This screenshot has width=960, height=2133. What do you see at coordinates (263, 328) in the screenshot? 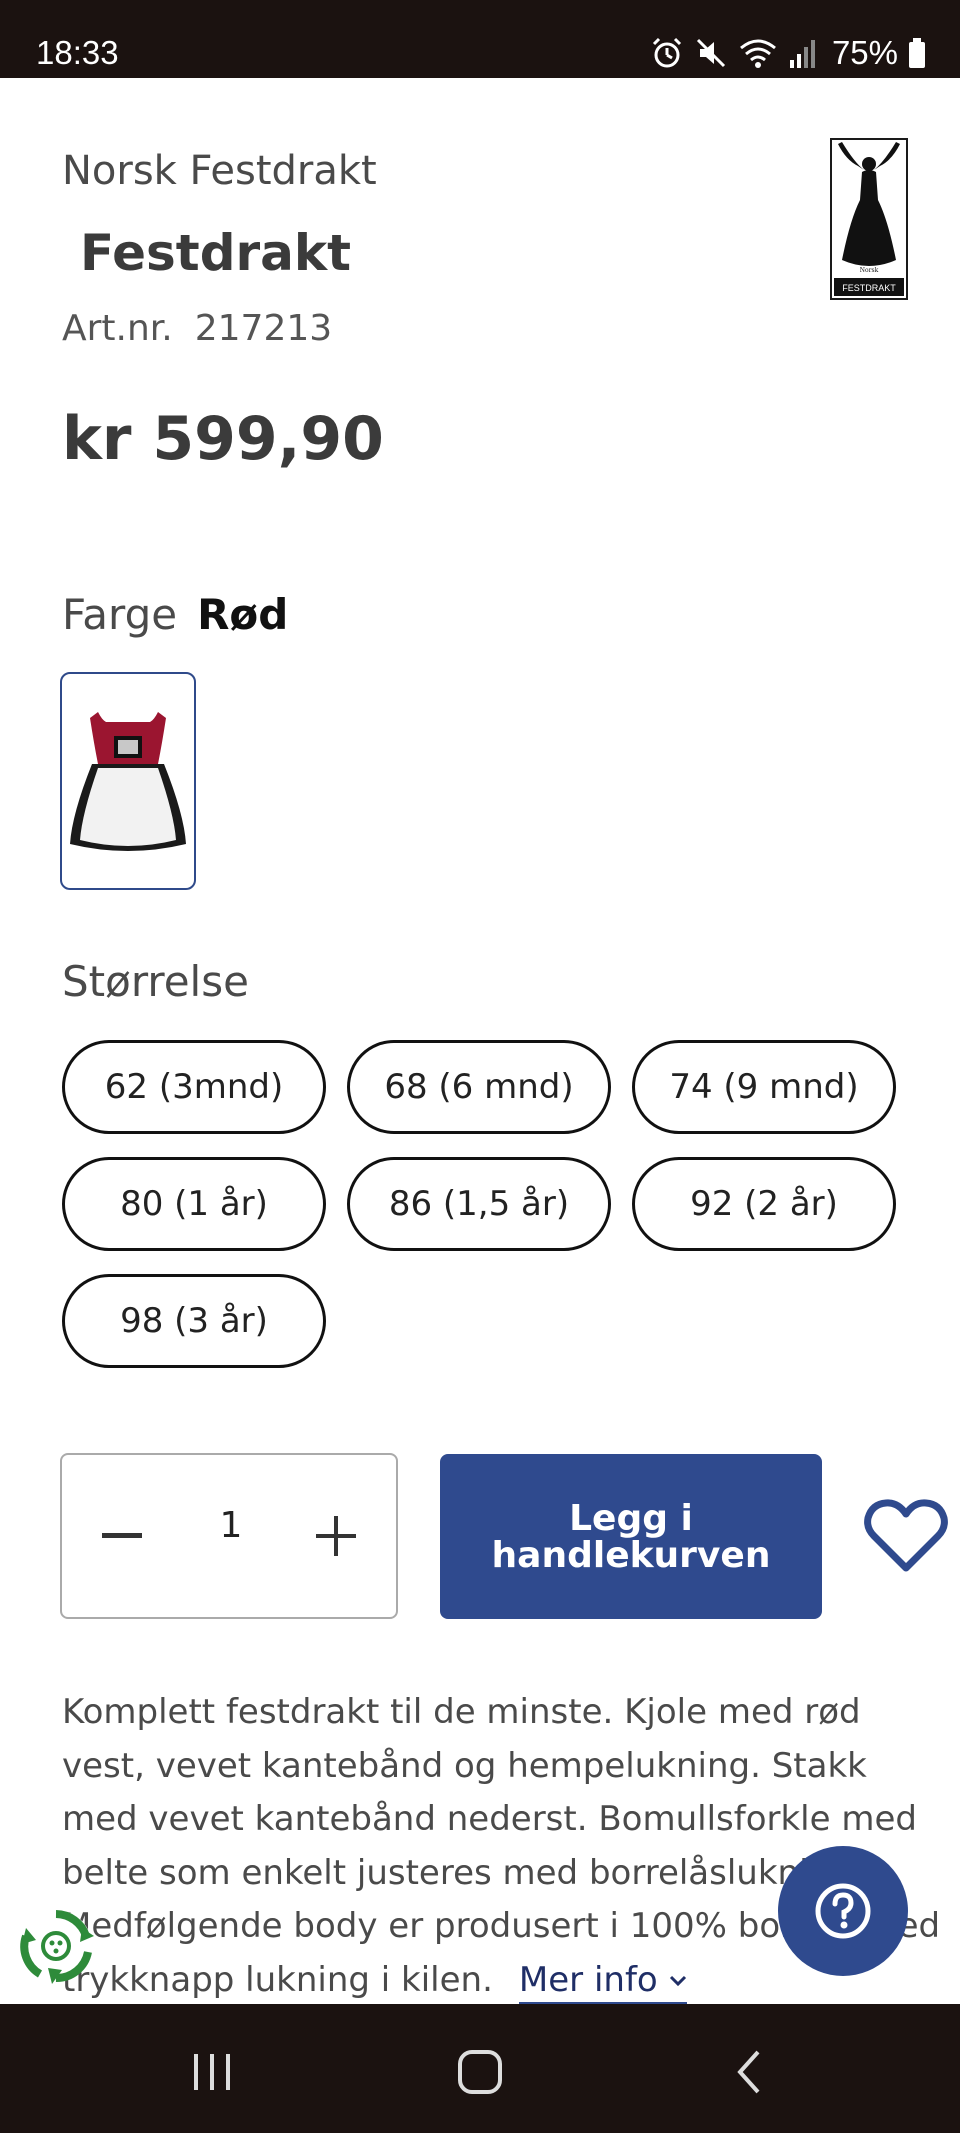
I see `artnr-value: 217213` at bounding box center [263, 328].